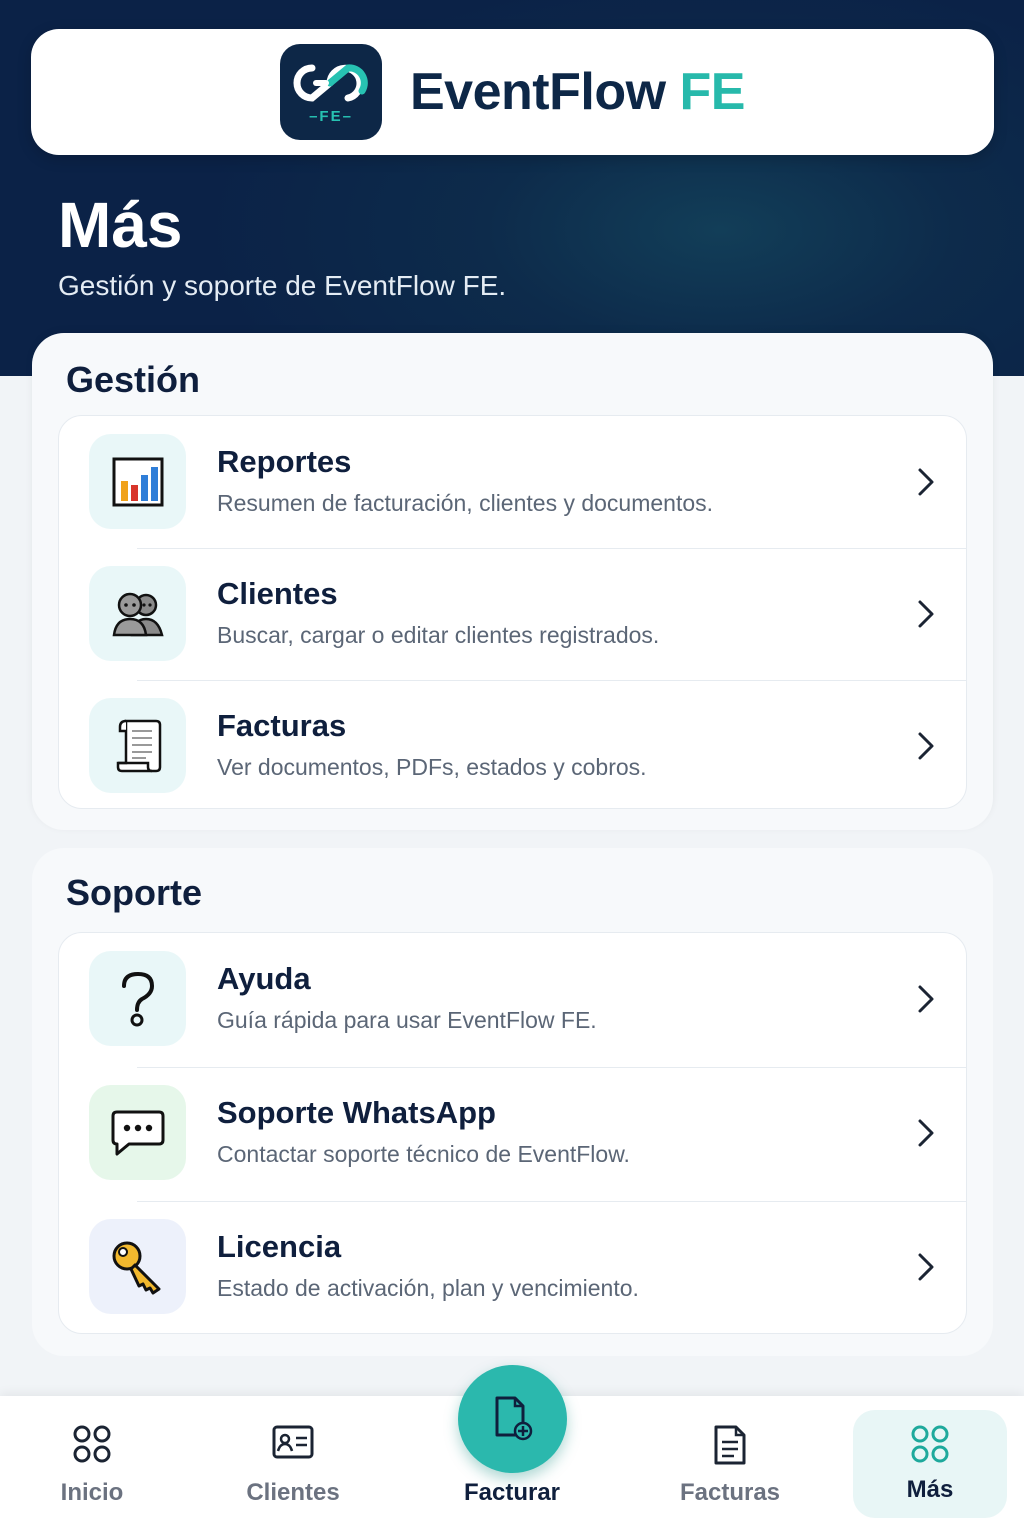 The height and width of the screenshot is (1536, 1024). What do you see at coordinates (331, 116) in the screenshot?
I see `logo-badge-text: FE` at bounding box center [331, 116].